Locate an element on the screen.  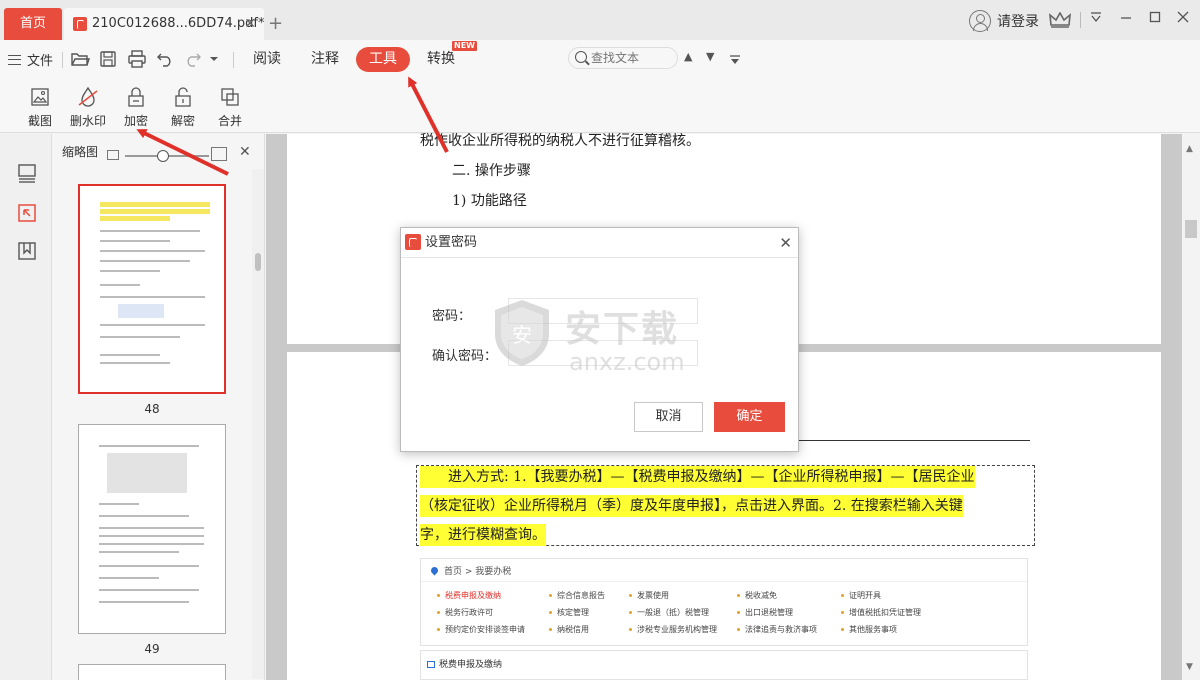
tool-remove-watermark: 删水印 is located at coordinates (88, 107).